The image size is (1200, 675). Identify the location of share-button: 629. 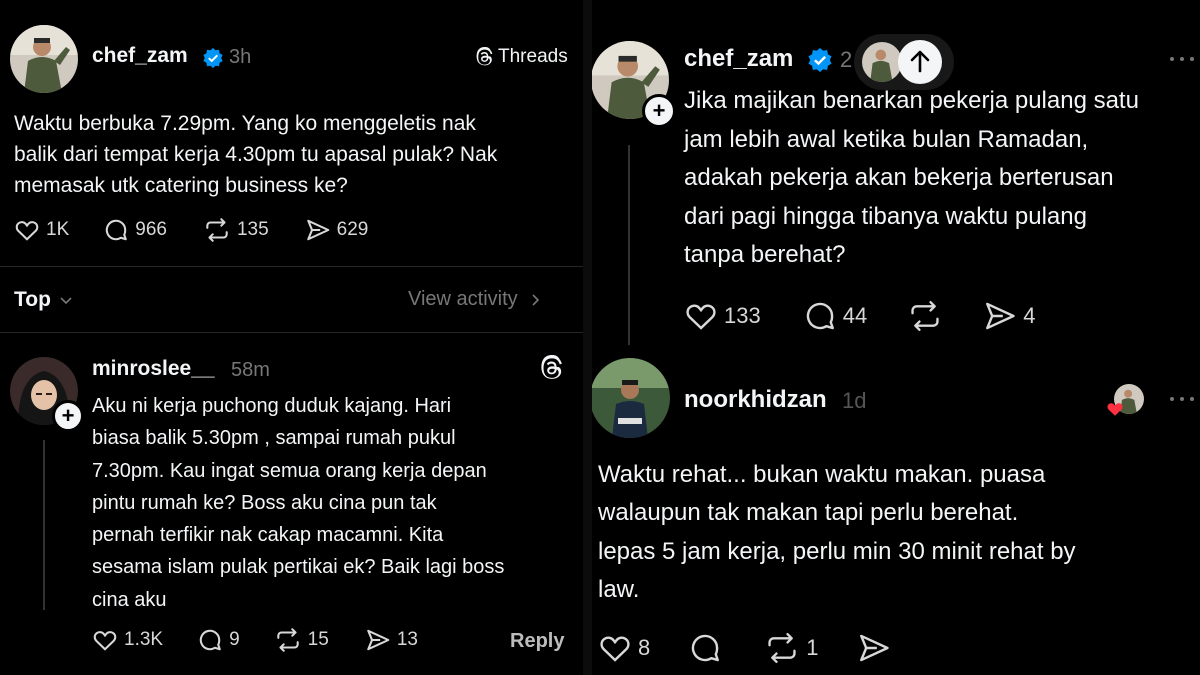
(337, 230).